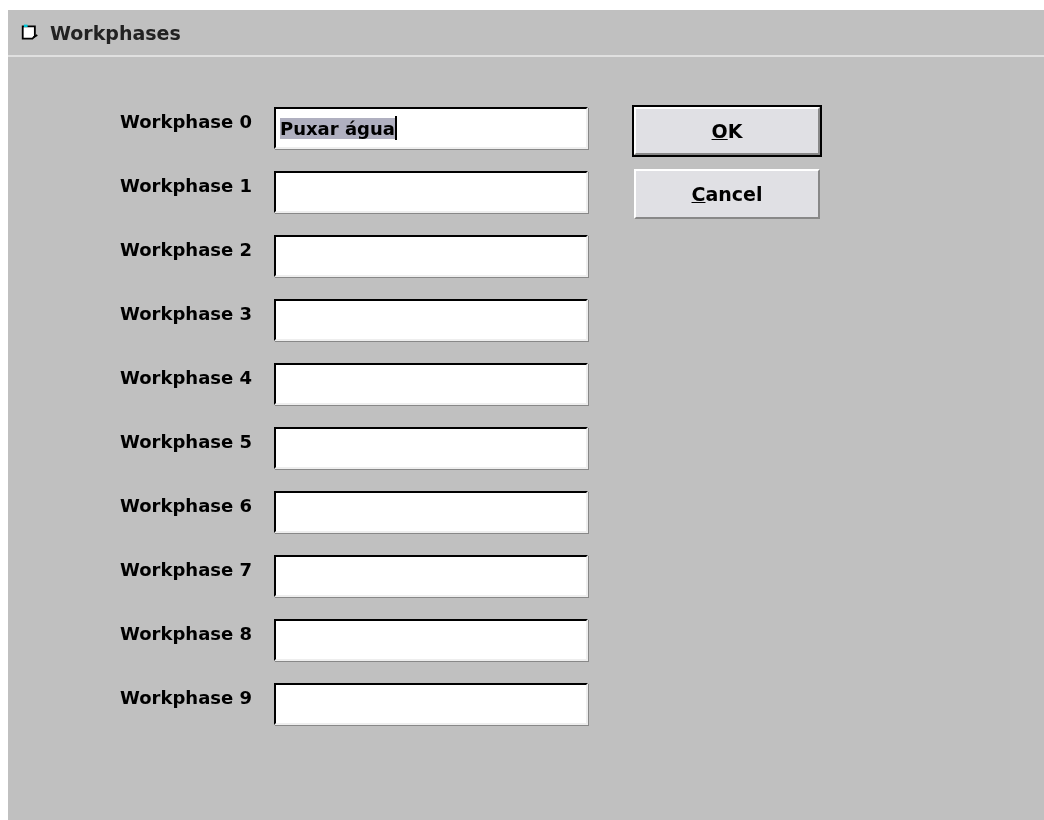 The image size is (1044, 820). Describe the element at coordinates (727, 131) in the screenshot. I see `dialog-button: OK` at that location.